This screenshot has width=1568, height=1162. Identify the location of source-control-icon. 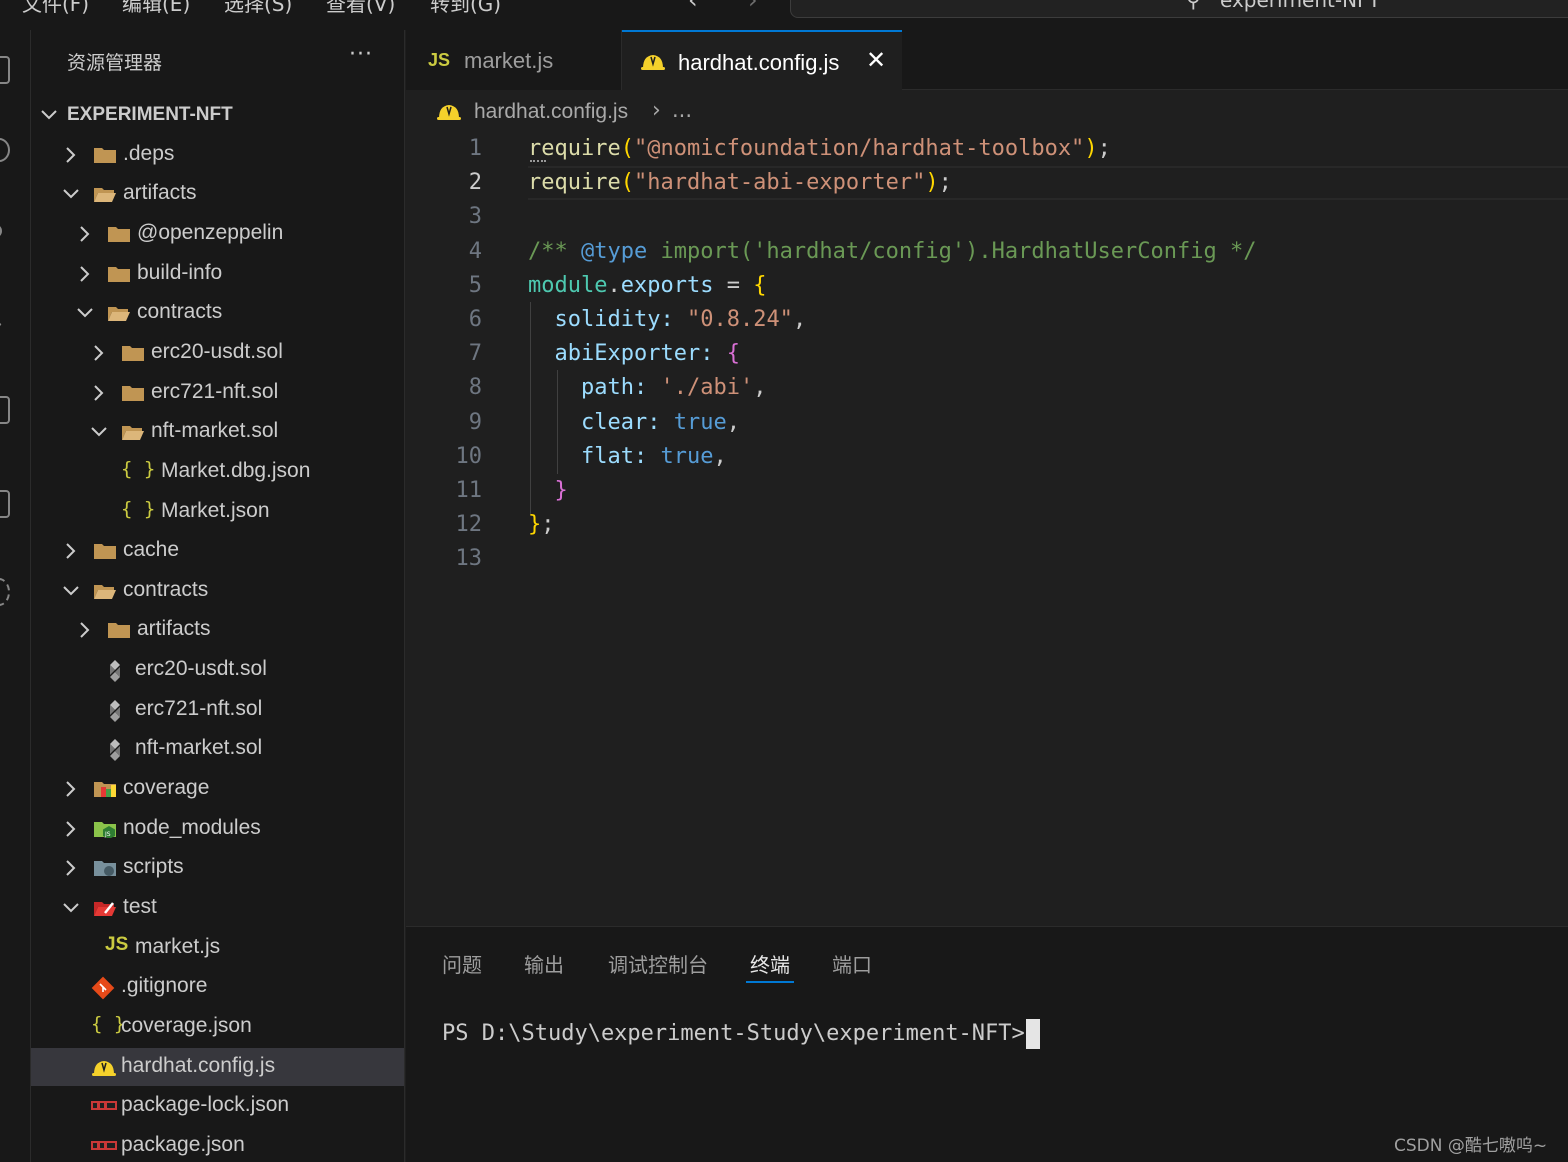
(1, 231).